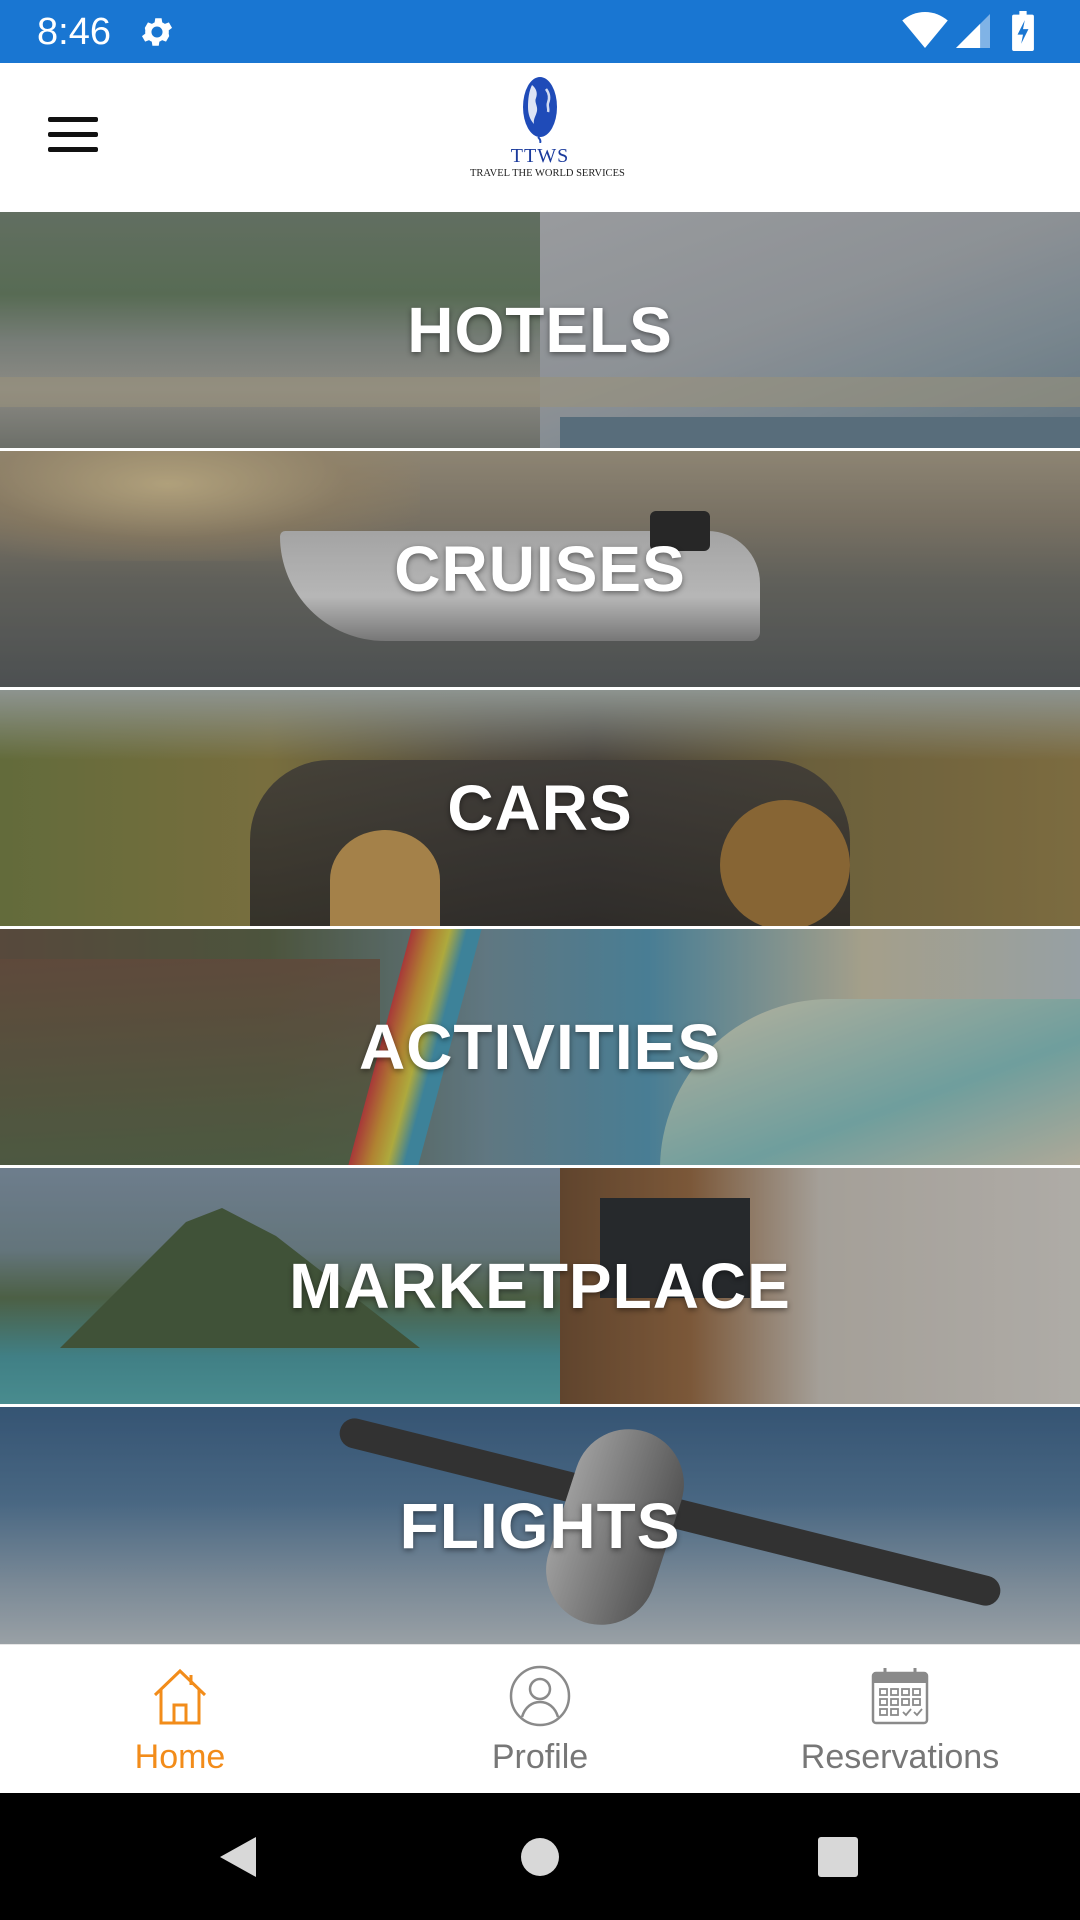 The height and width of the screenshot is (1920, 1080). Describe the element at coordinates (540, 31) in the screenshot. I see `status-bar: 8:46` at that location.